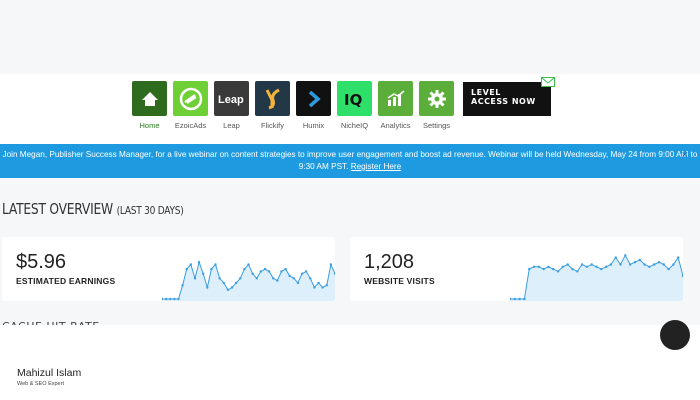  I want to click on leap-icon: Leap, so click(231, 98).